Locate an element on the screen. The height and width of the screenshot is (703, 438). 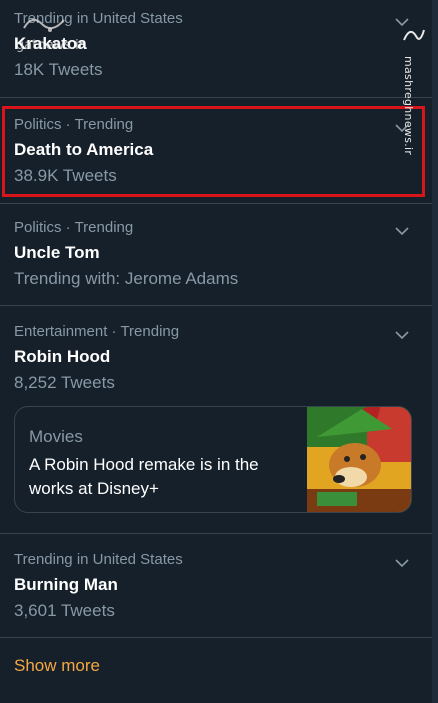
highlight-box is located at coordinates (213, 151).